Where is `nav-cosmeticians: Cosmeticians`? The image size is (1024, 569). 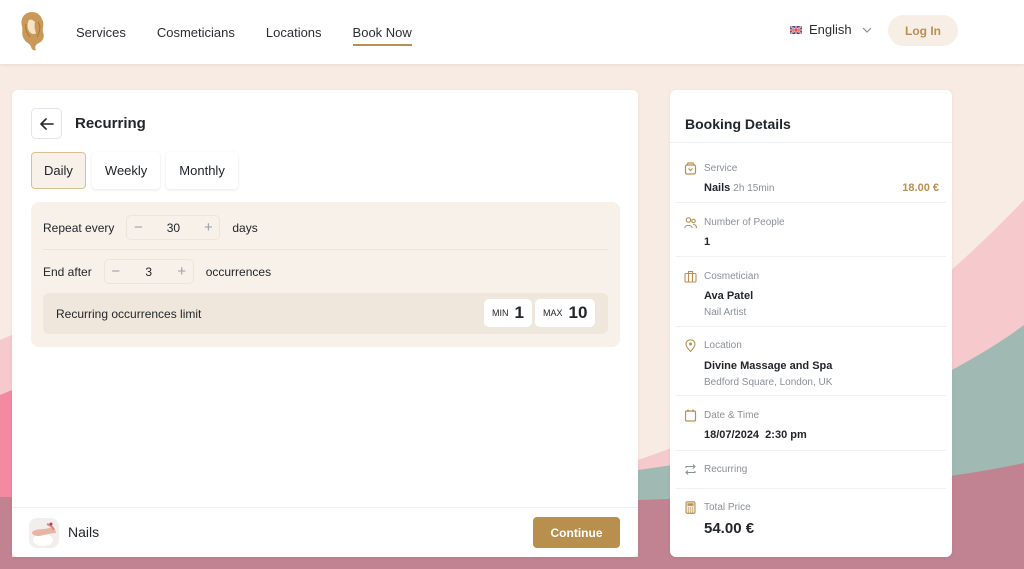 nav-cosmeticians: Cosmeticians is located at coordinates (196, 32).